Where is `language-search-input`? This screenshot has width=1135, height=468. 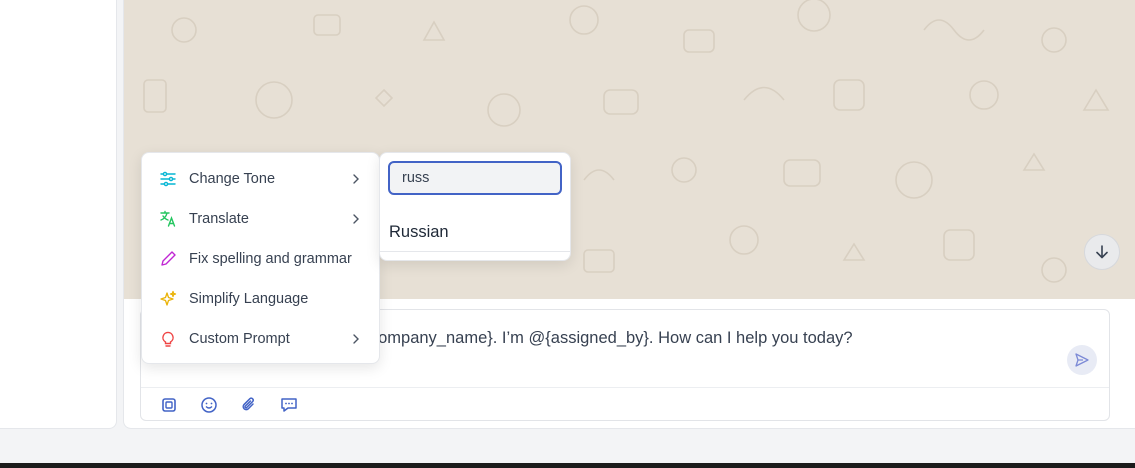 language-search-input is located at coordinates (475, 178).